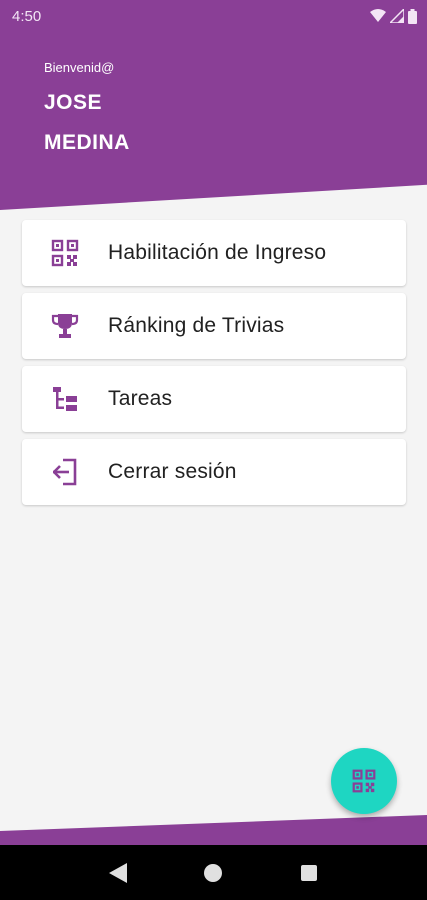  I want to click on back-button, so click(118, 873).